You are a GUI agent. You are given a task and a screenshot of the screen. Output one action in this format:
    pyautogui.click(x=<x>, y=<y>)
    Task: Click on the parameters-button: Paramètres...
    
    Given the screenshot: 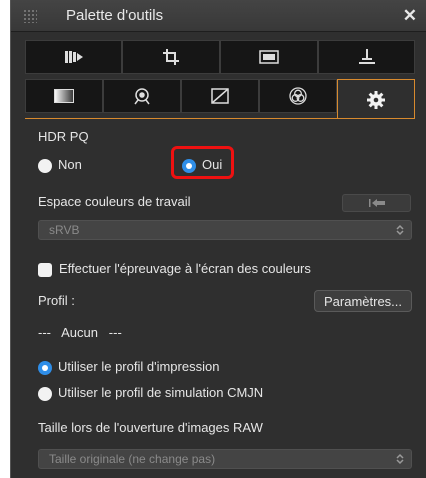 What is the action you would take?
    pyautogui.click(x=363, y=301)
    